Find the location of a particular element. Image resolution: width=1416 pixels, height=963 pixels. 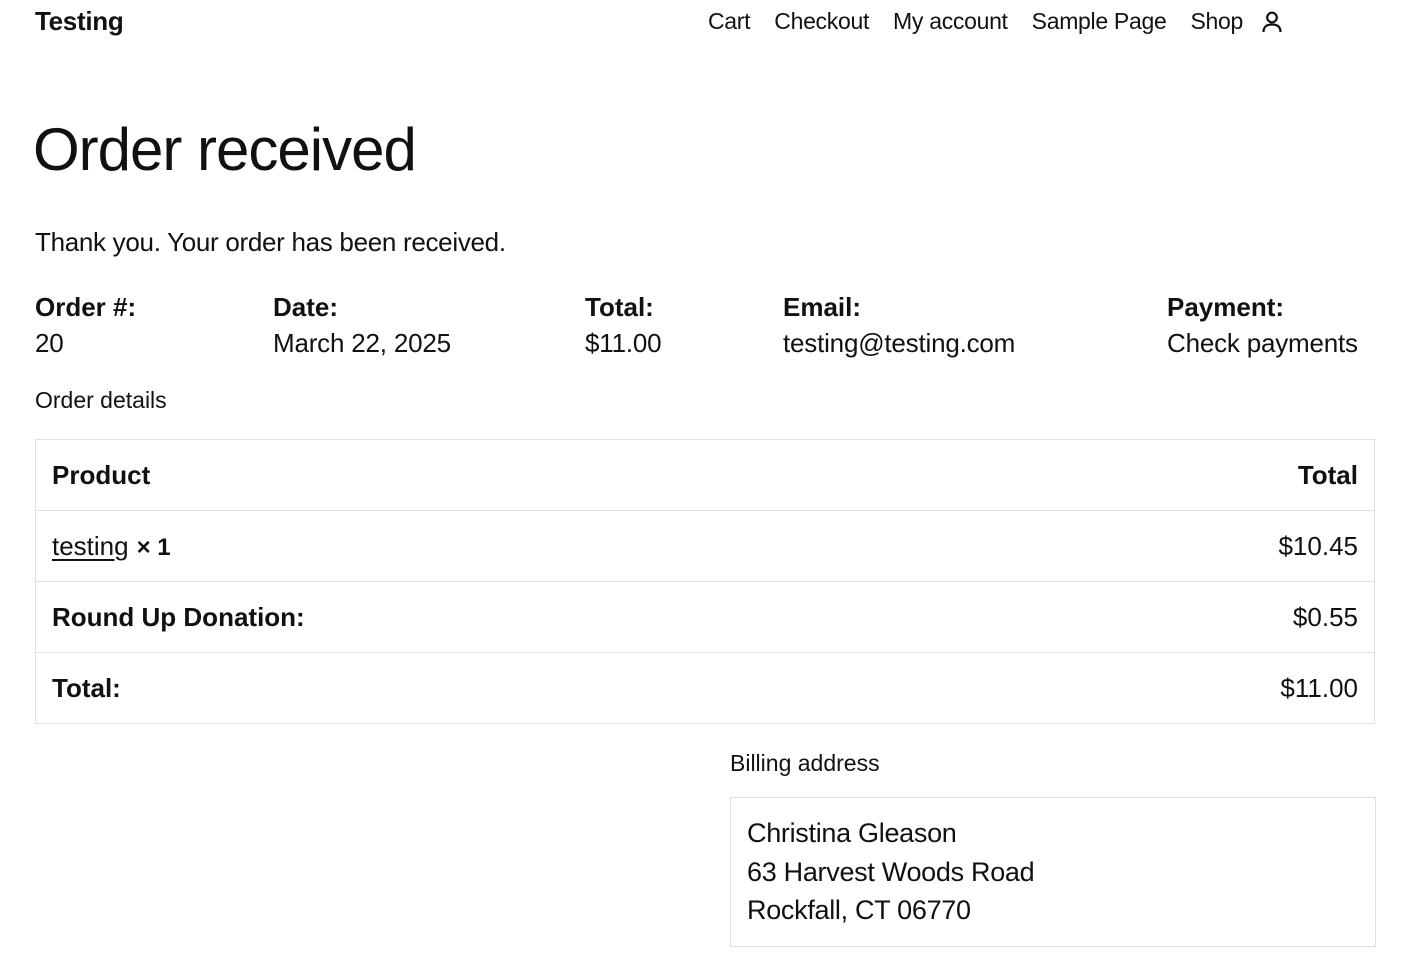

site-title: Testing is located at coordinates (79, 21).